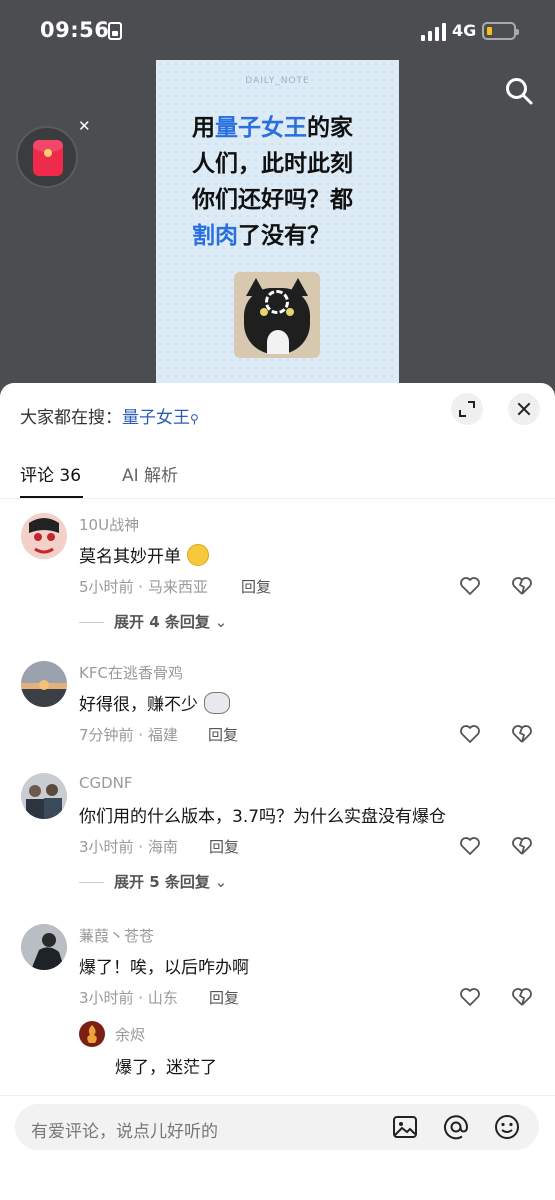 The image size is (555, 1200). What do you see at coordinates (153, 621) in the screenshot?
I see `expand-replies-button: 展开 4 条回复 ⌄` at bounding box center [153, 621].